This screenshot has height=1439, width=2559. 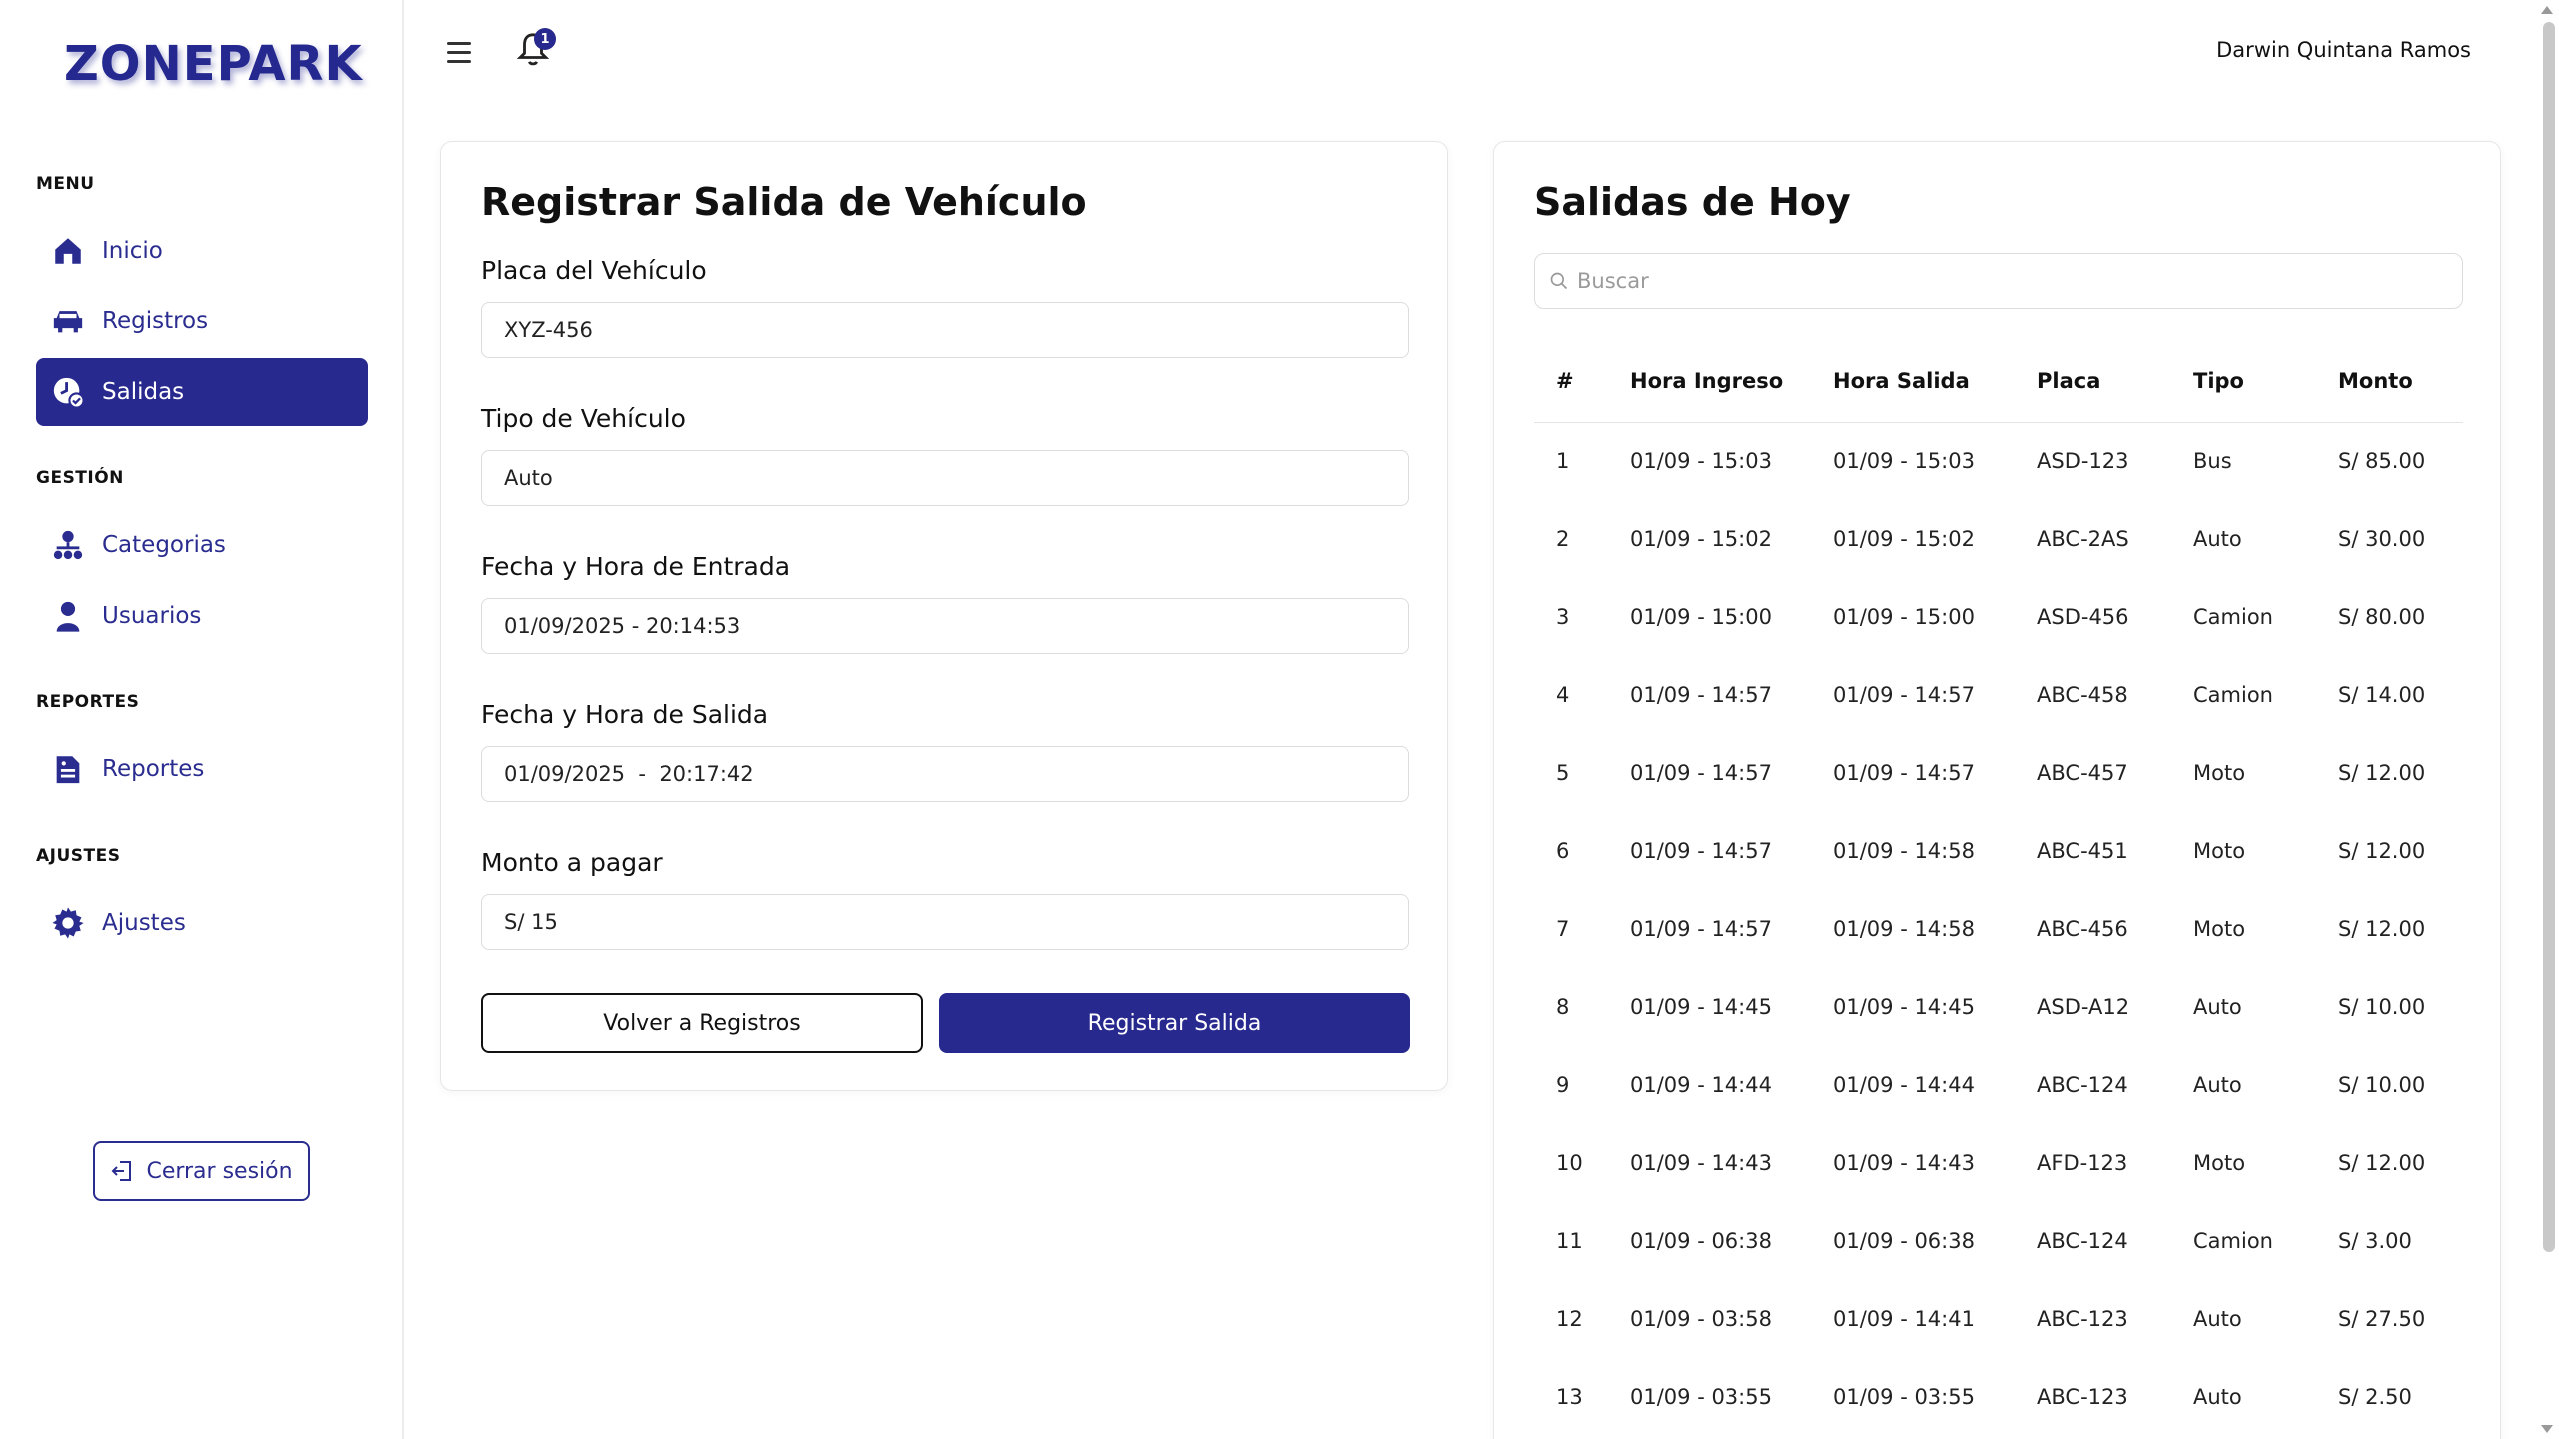 I want to click on sidebar-item-categorias: Categorias, so click(x=202, y=545).